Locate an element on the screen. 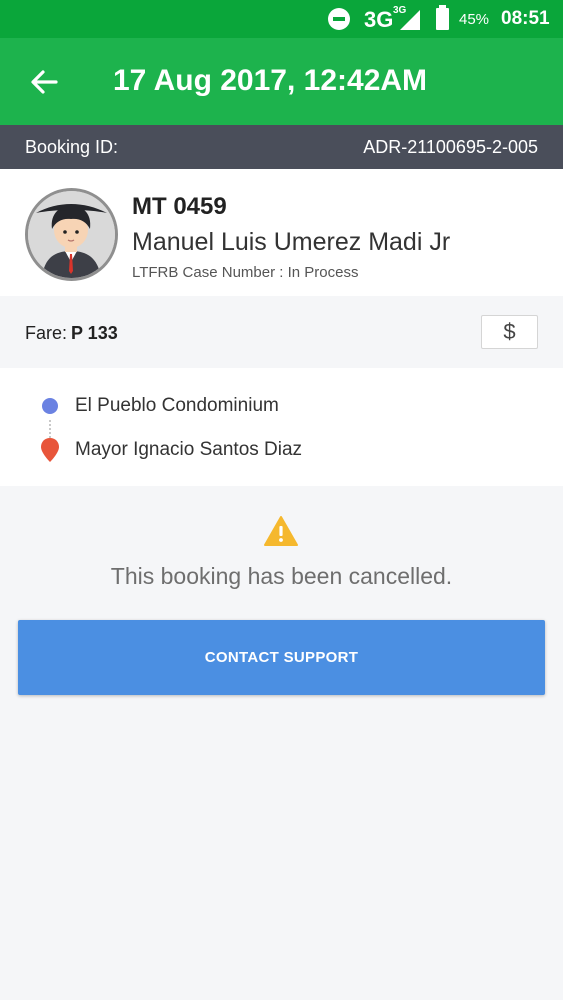 The width and height of the screenshot is (563, 1000). fare-label: Fare: is located at coordinates (46, 333).